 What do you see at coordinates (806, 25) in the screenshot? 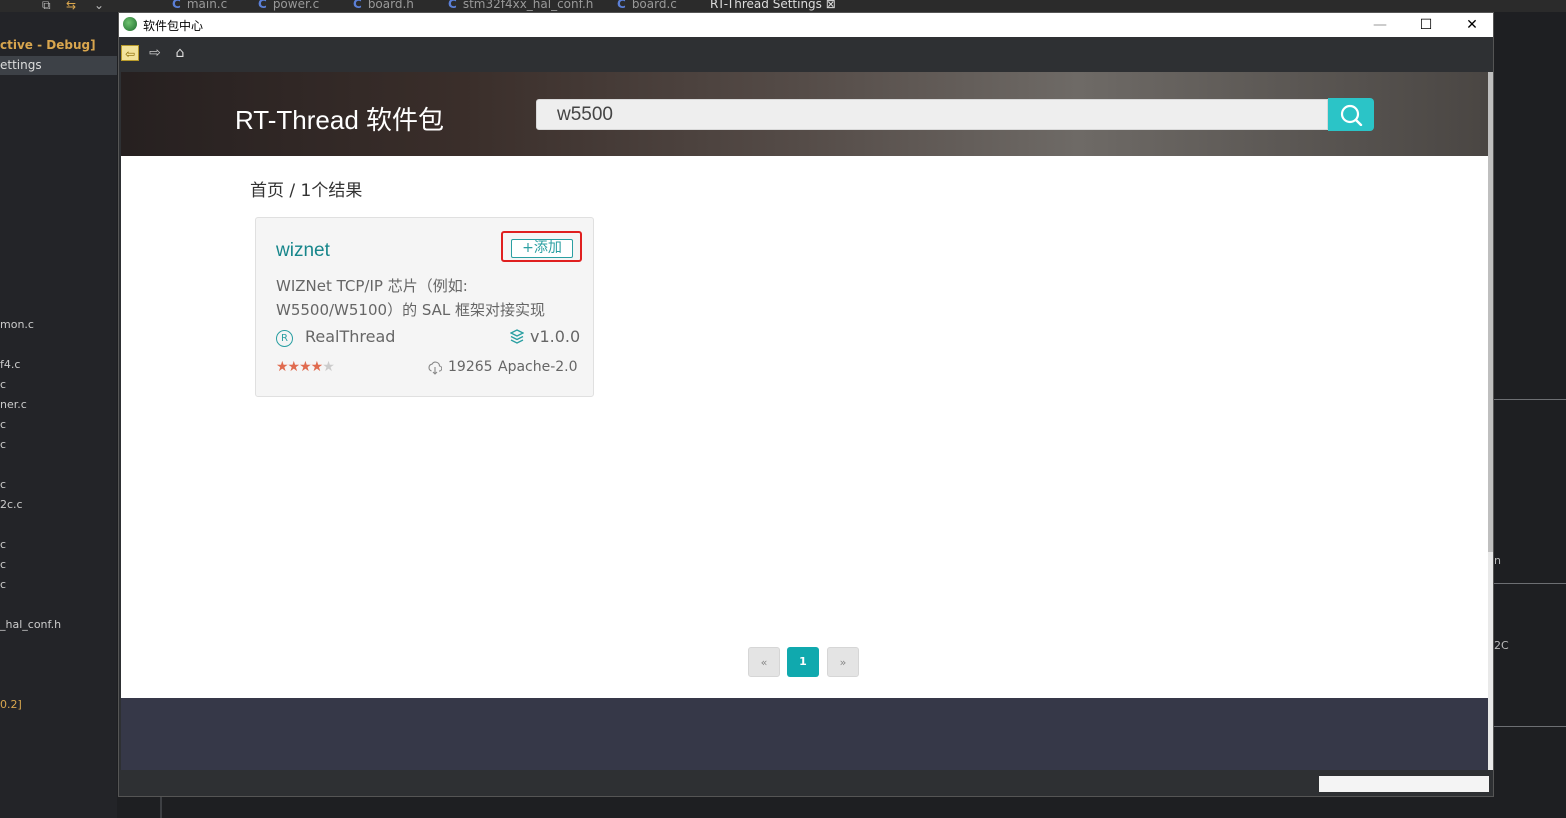
I see `dialog-titlebar: 软件包中心 — ☐ ✕` at bounding box center [806, 25].